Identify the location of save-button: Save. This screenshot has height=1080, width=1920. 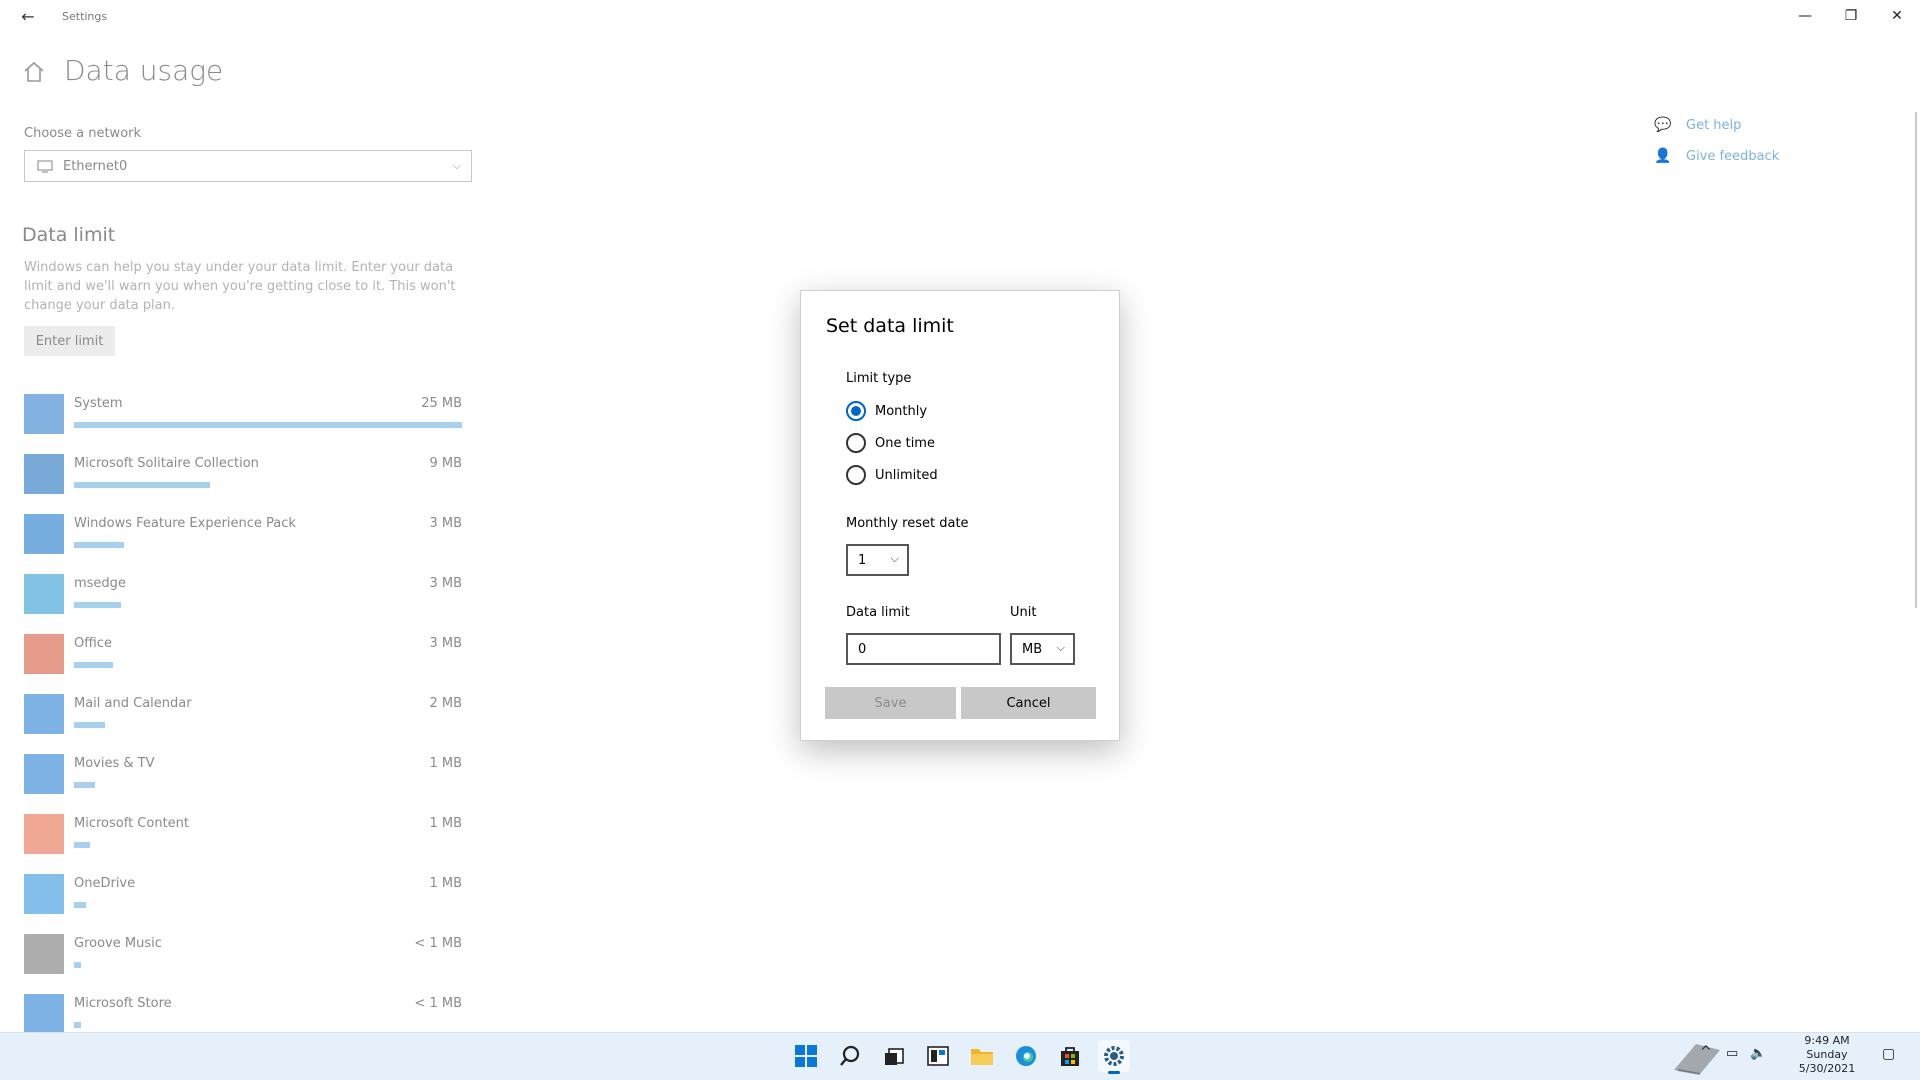
(890, 703).